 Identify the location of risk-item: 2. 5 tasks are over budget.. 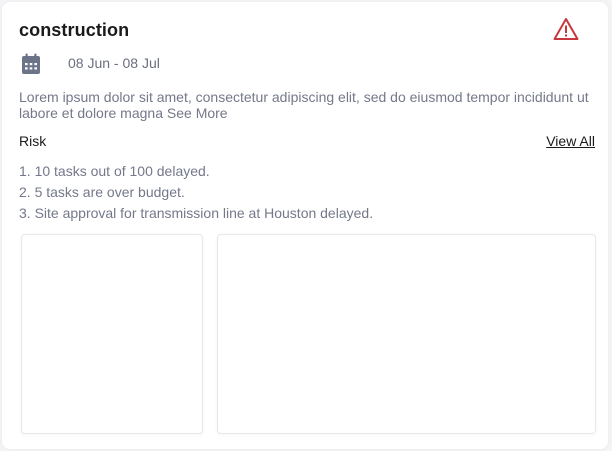
(102, 192).